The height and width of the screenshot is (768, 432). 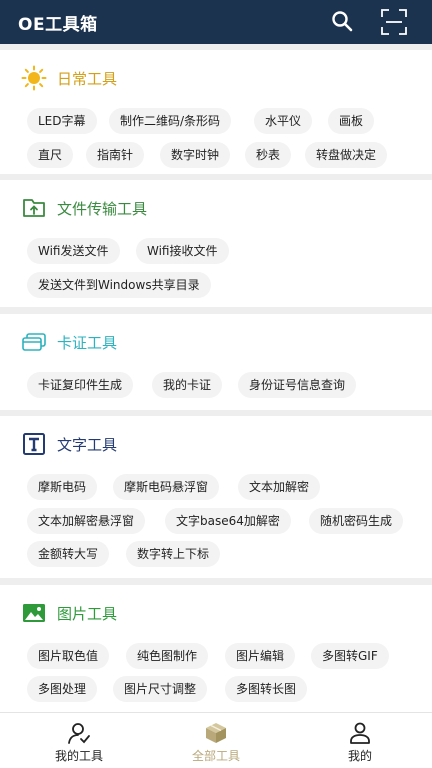 What do you see at coordinates (356, 521) in the screenshot?
I see `tool-chip: 随机密码生成` at bounding box center [356, 521].